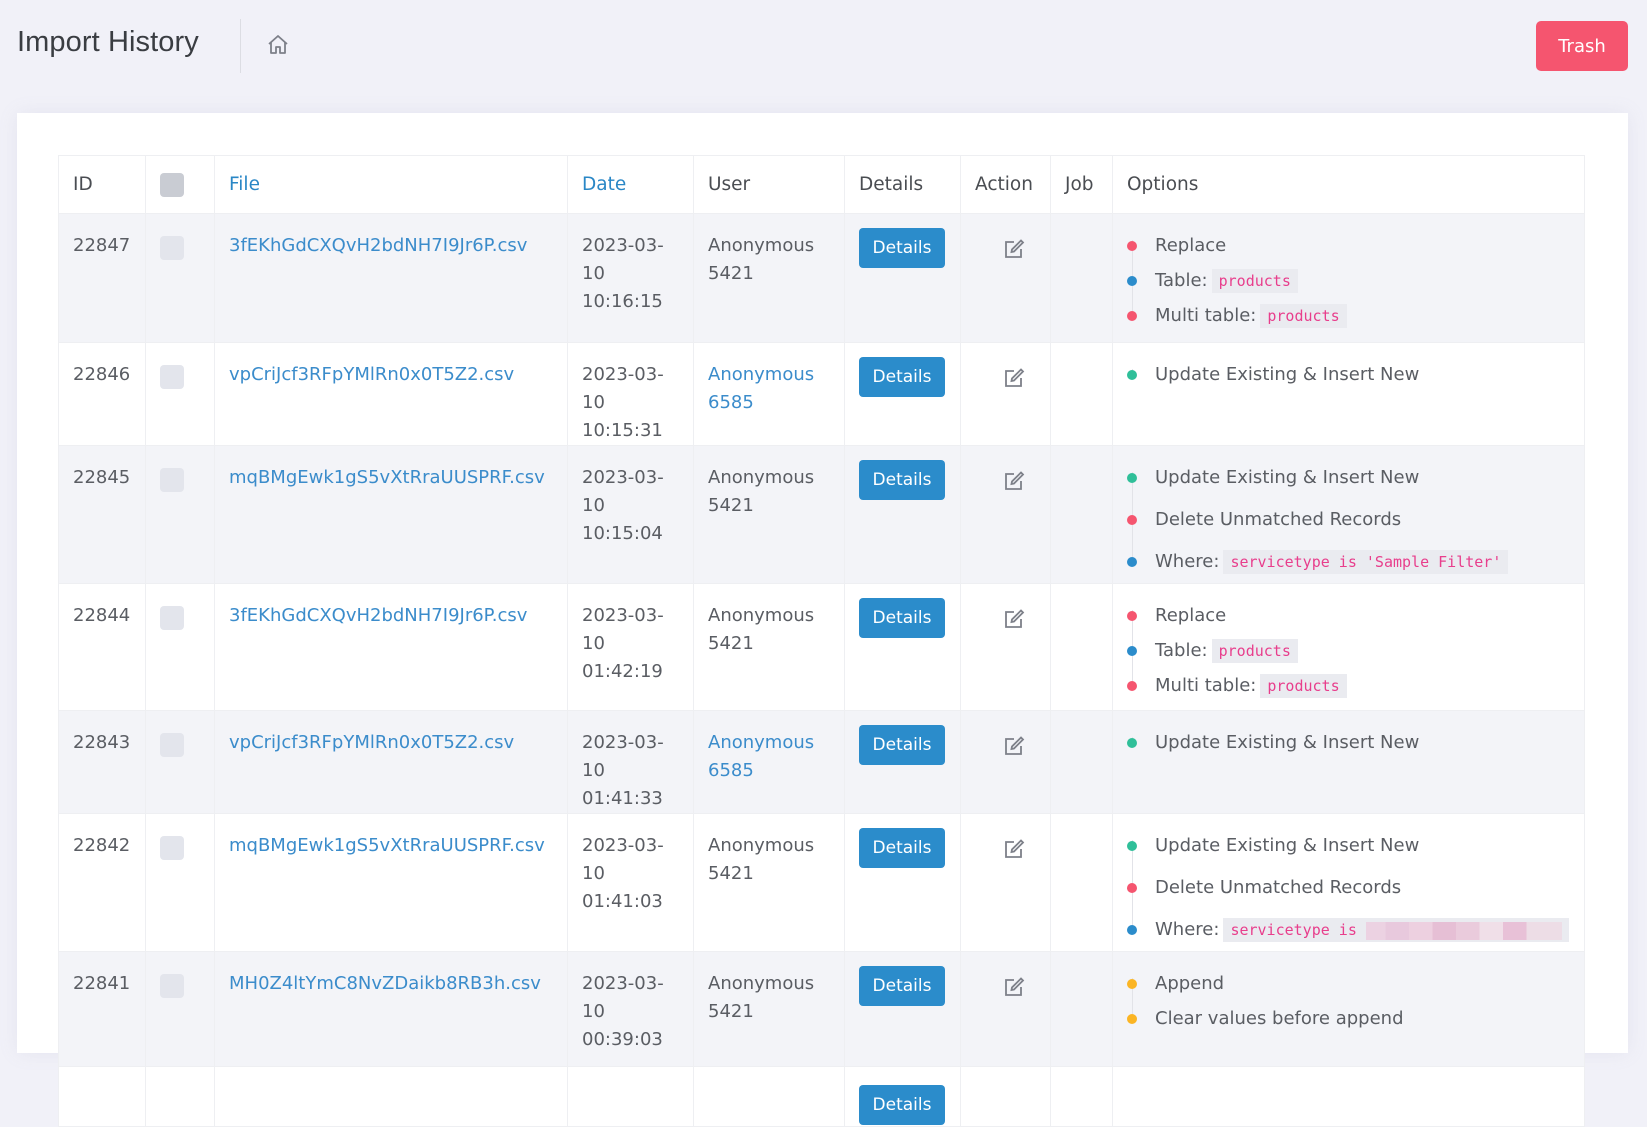 This screenshot has height=1127, width=1647. I want to click on home-icon, so click(278, 45).